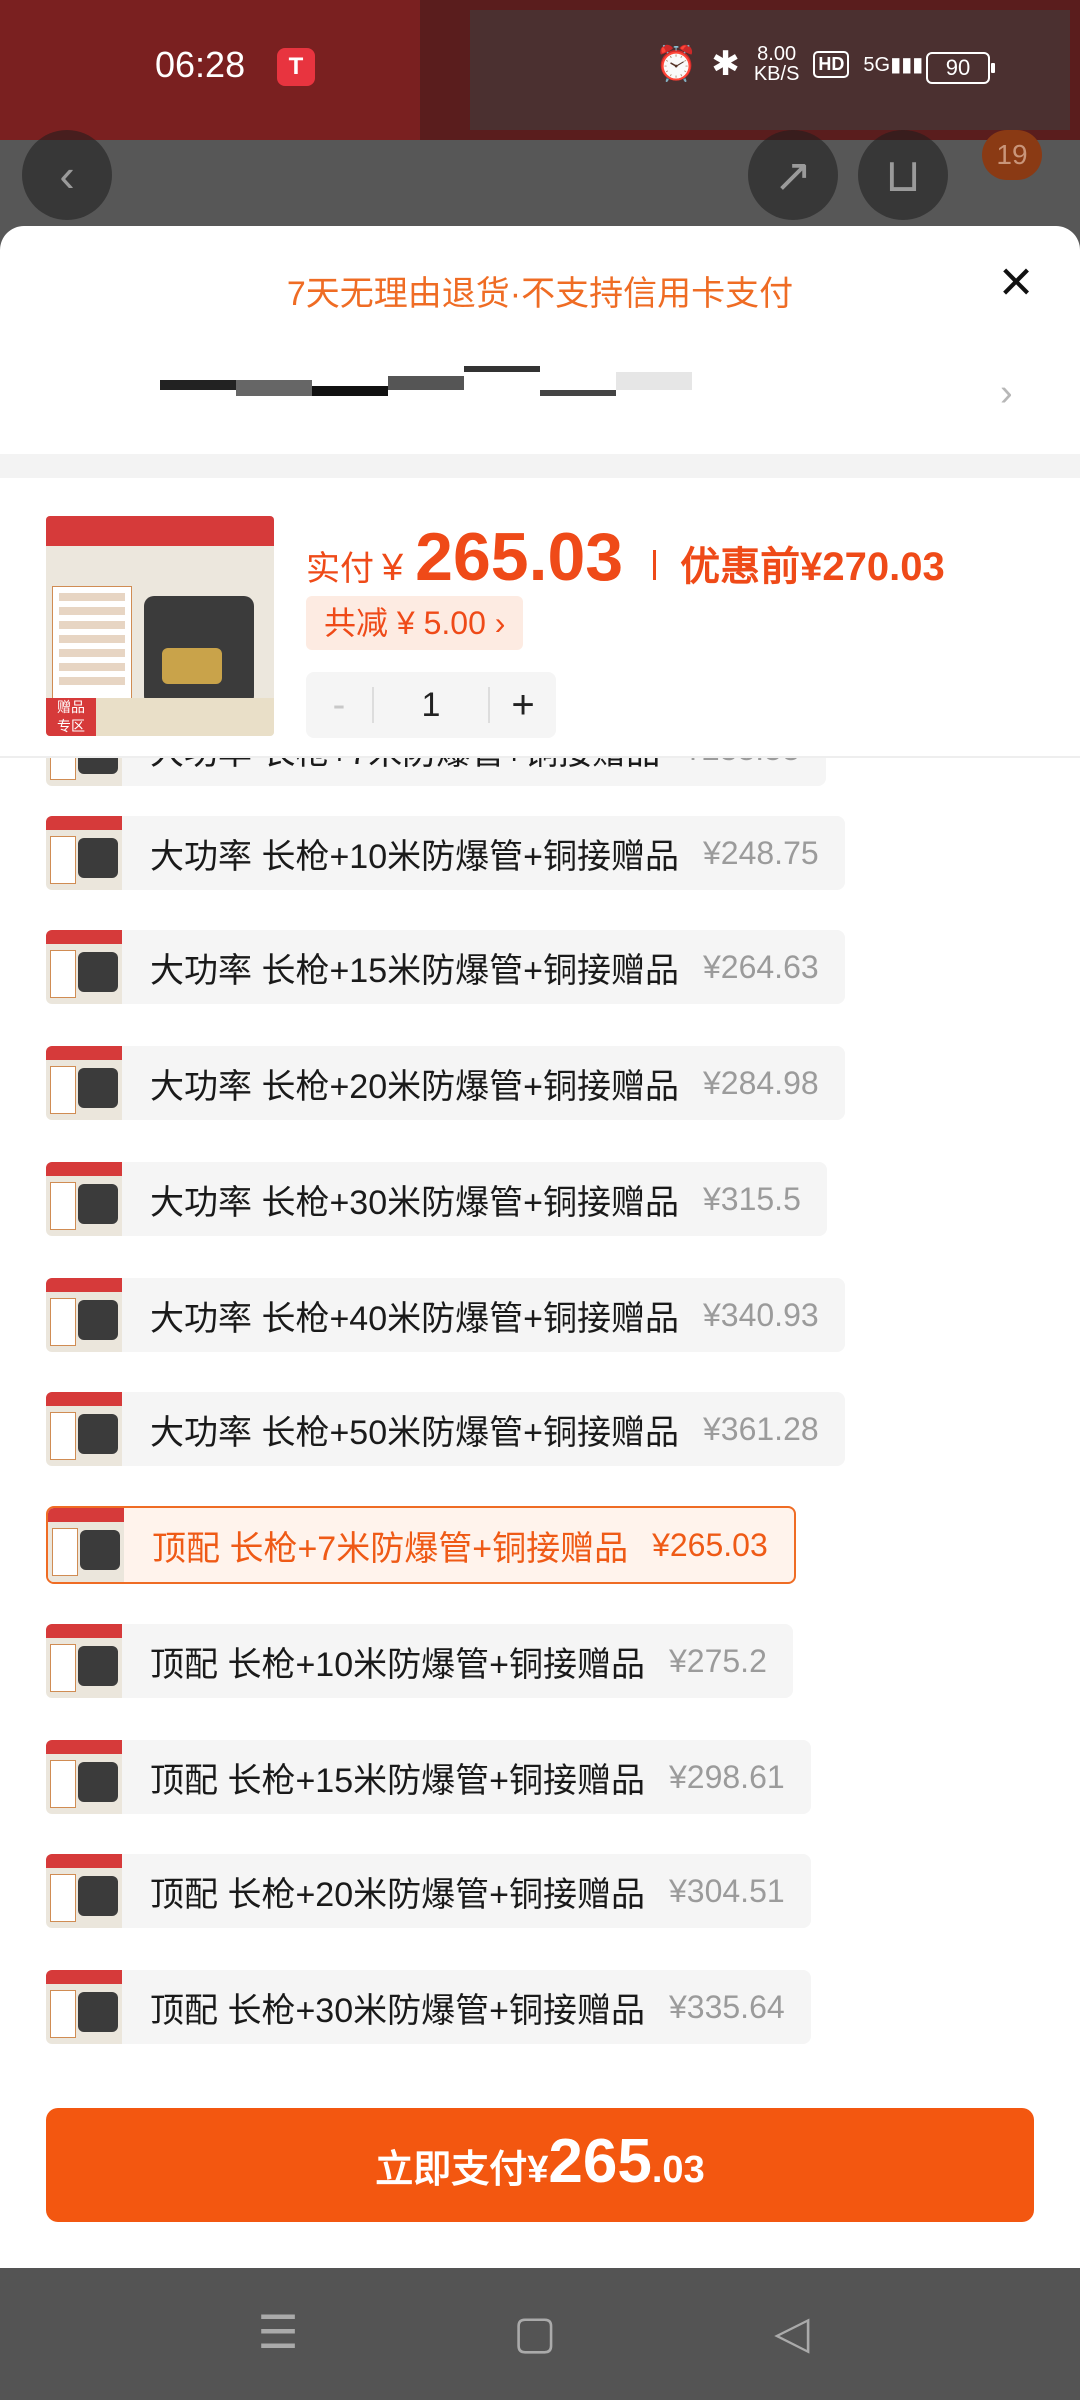  I want to click on close-icon: ×, so click(1016, 282).